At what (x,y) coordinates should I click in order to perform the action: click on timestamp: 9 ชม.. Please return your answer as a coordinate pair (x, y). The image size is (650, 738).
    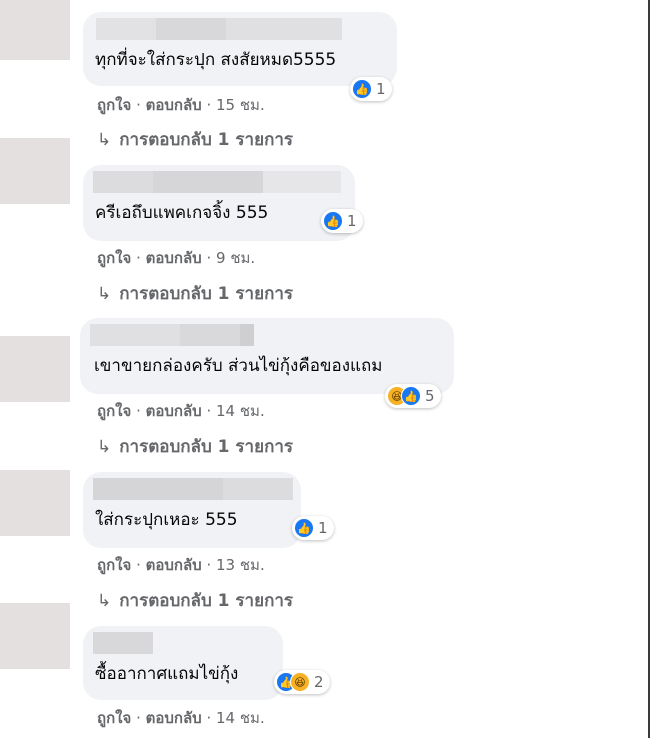
    Looking at the image, I should click on (235, 258).